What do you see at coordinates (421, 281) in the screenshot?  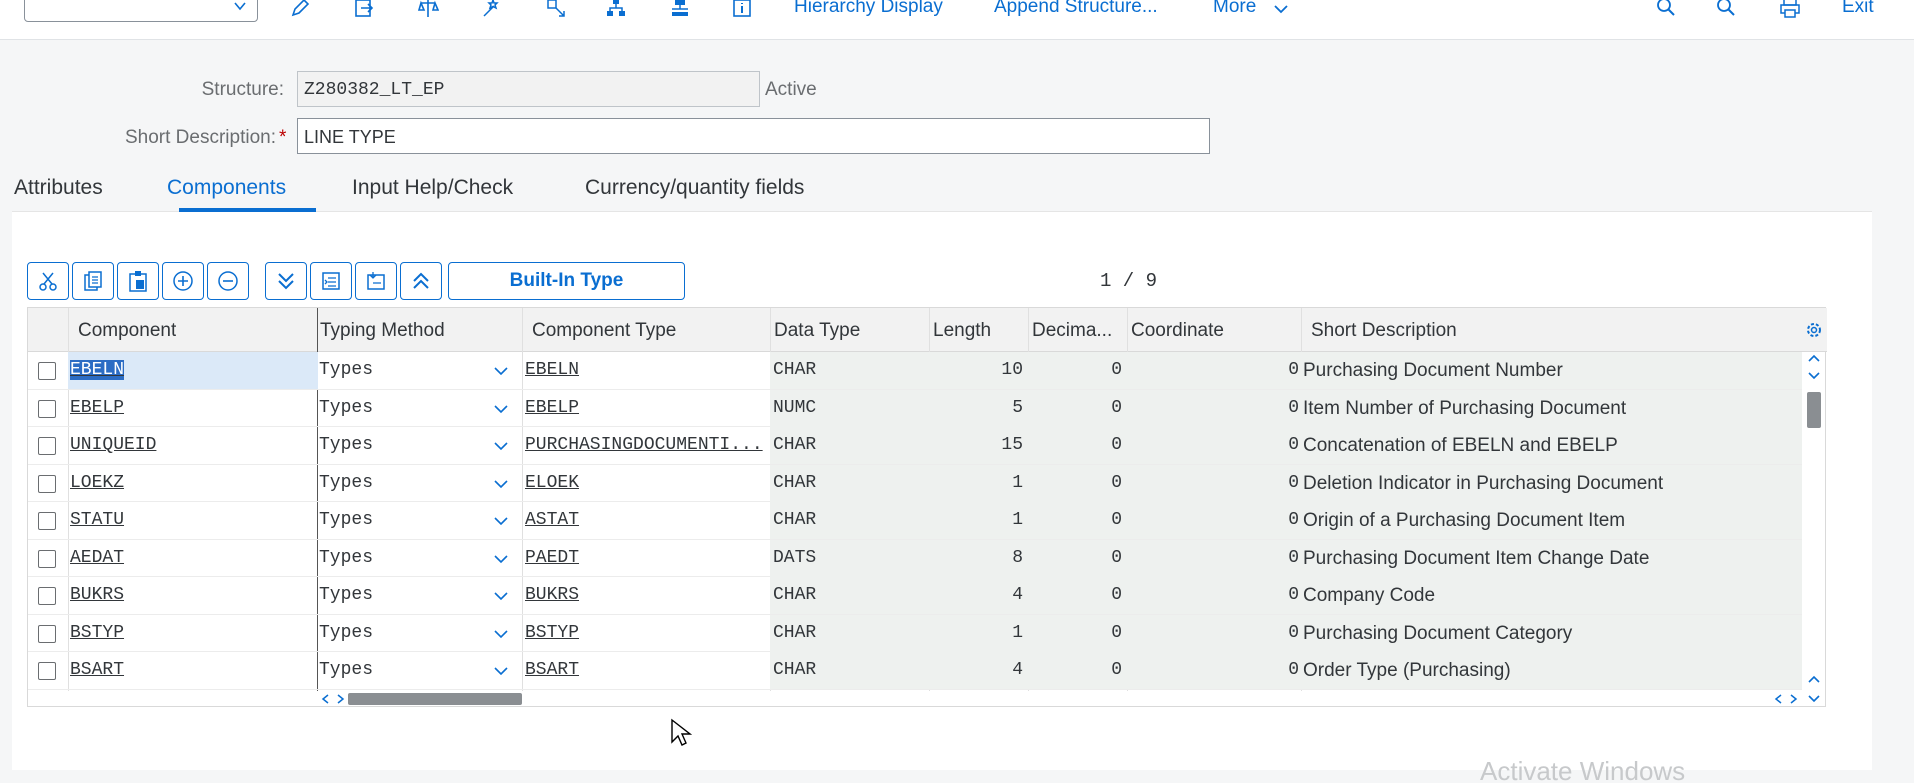 I see `collapse-all-button` at bounding box center [421, 281].